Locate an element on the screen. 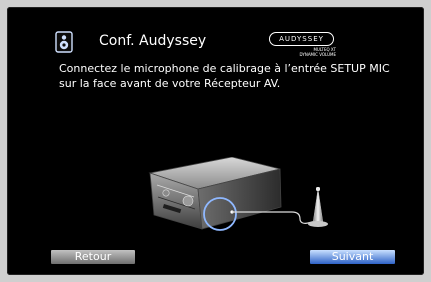 This screenshot has height=282, width=431. logo-dynamic-volume: DYNAMIC VOLUME is located at coordinates (317, 54).